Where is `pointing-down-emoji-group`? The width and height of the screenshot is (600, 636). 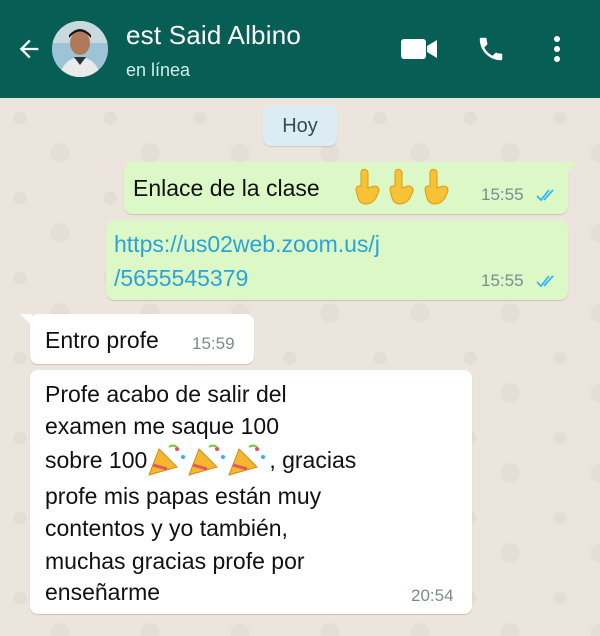
pointing-down-emoji-group is located at coordinates (401, 187).